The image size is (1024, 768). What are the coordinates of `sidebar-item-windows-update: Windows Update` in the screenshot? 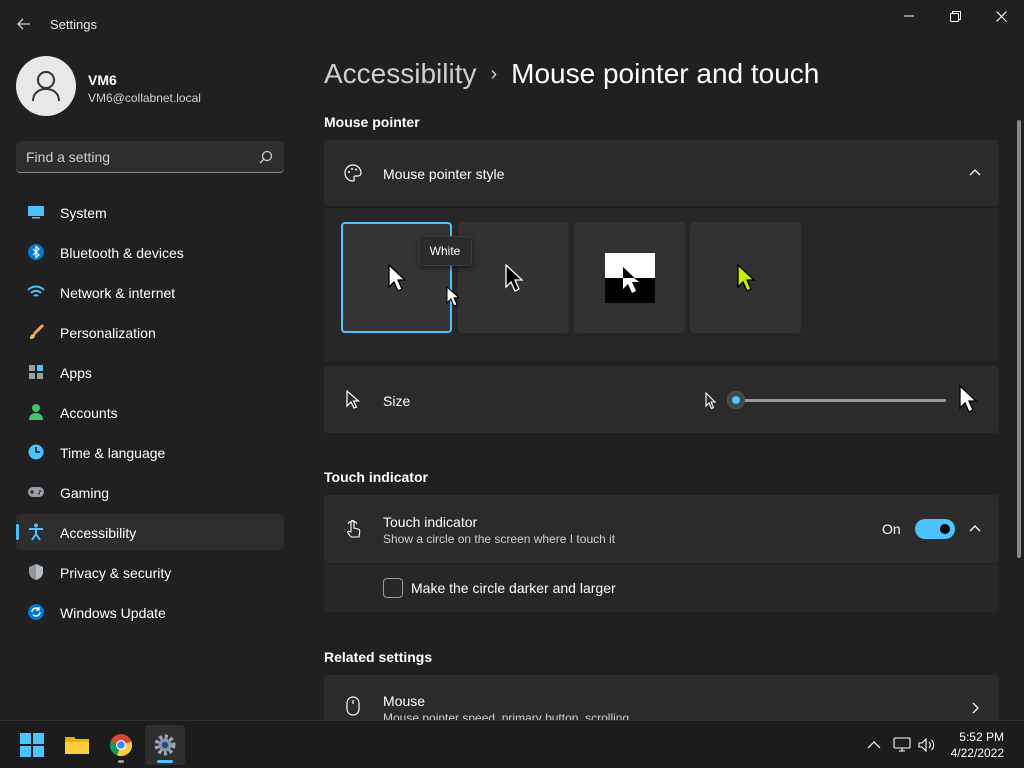 It's located at (150, 612).